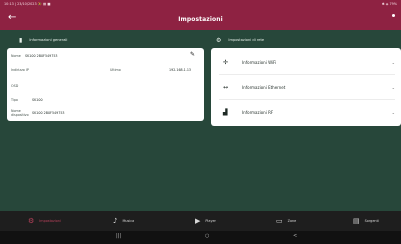 This screenshot has width=401, height=244. I want to click on rf-info-item: ▟ Informazioni RF ⌄, so click(306, 112).